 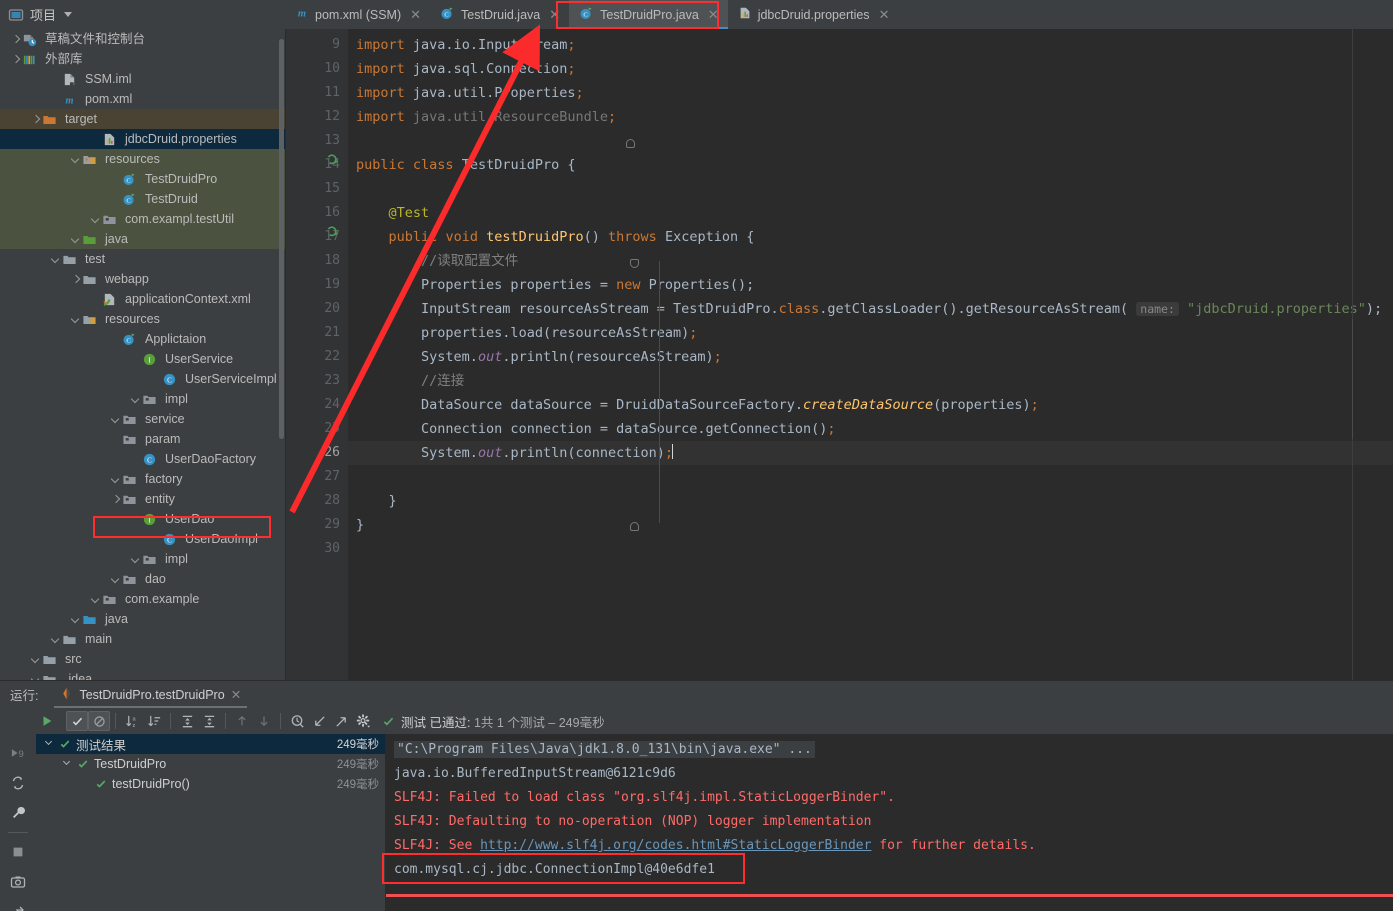 I want to click on tree-item-entity: entity, so click(x=142, y=499).